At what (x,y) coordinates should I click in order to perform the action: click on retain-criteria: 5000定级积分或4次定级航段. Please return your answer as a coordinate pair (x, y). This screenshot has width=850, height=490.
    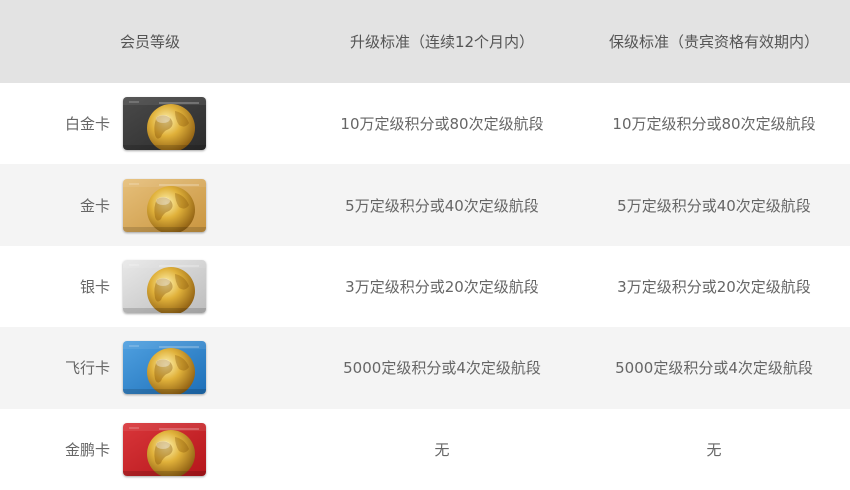
    Looking at the image, I should click on (714, 368).